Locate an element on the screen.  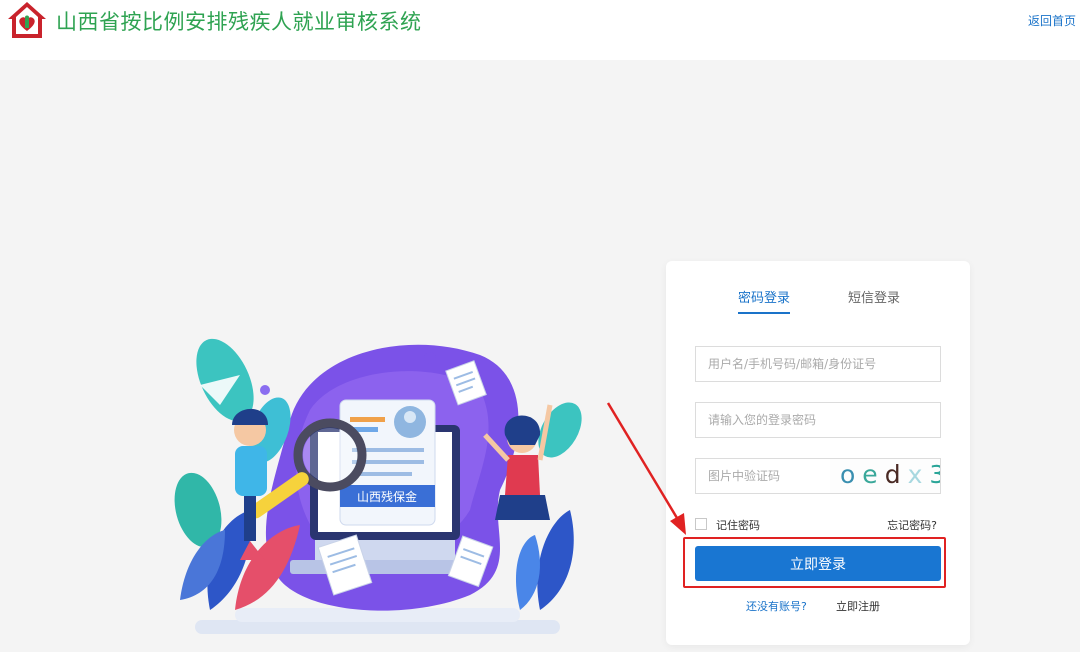
captcha-char: e is located at coordinates (873, 474).